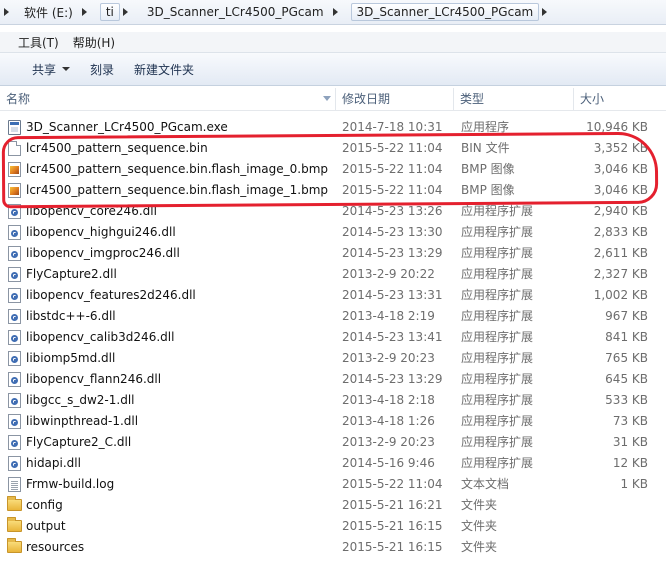 The height and width of the screenshot is (573, 666). What do you see at coordinates (485, 127) in the screenshot?
I see `file-type: 应用程序` at bounding box center [485, 127].